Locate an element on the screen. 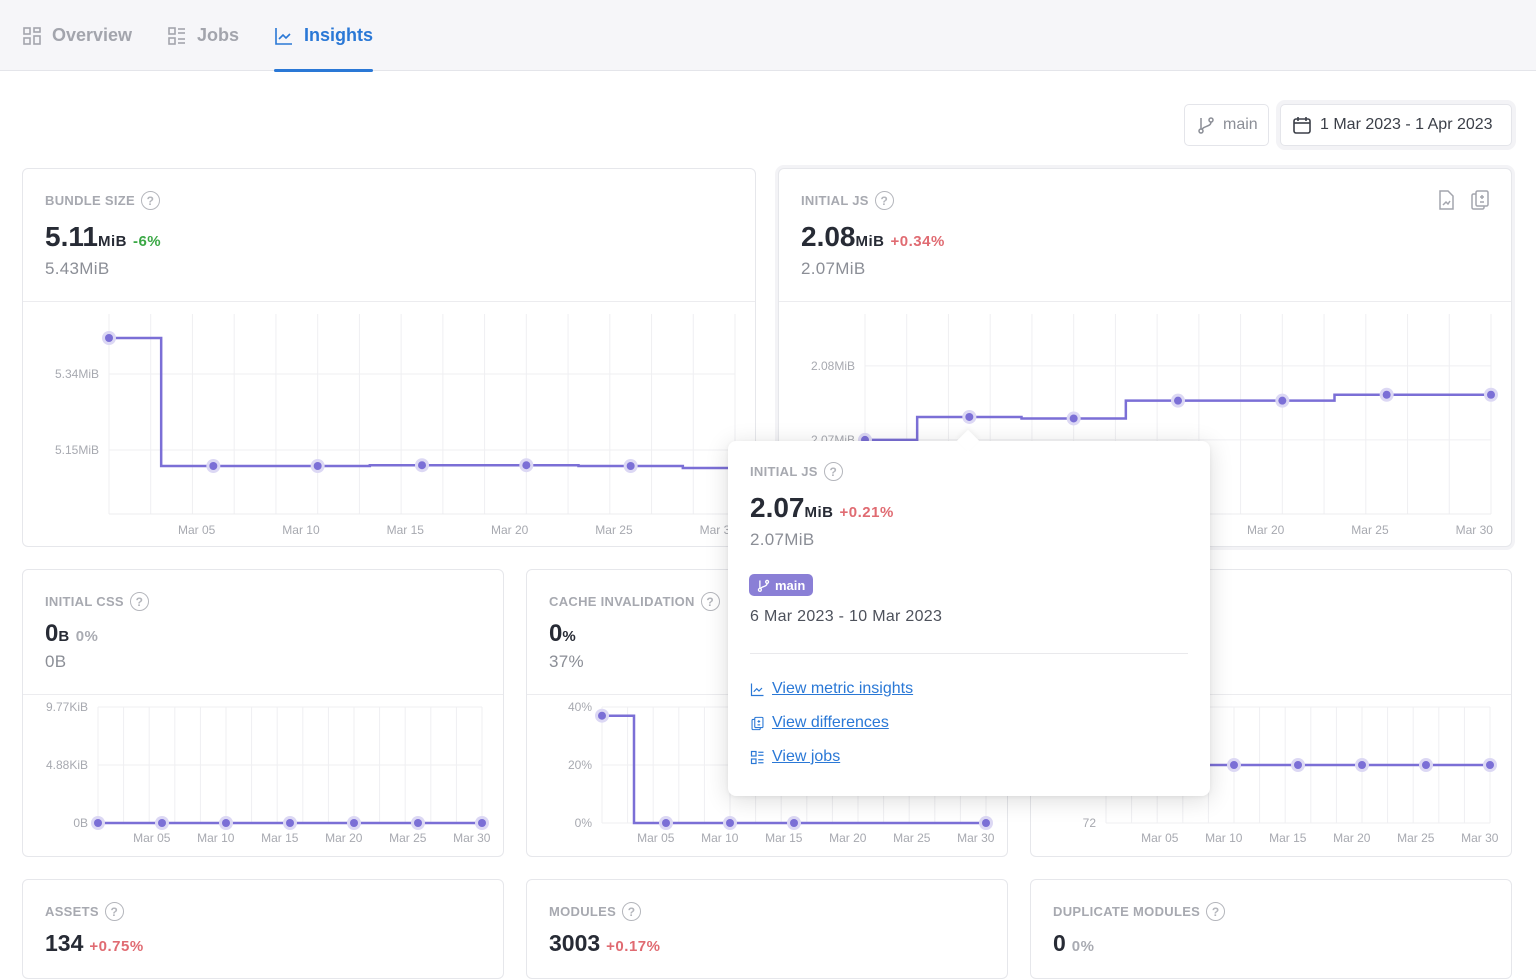 This screenshot has height=979, width=1536. file-chart-icon is located at coordinates (1446, 200).